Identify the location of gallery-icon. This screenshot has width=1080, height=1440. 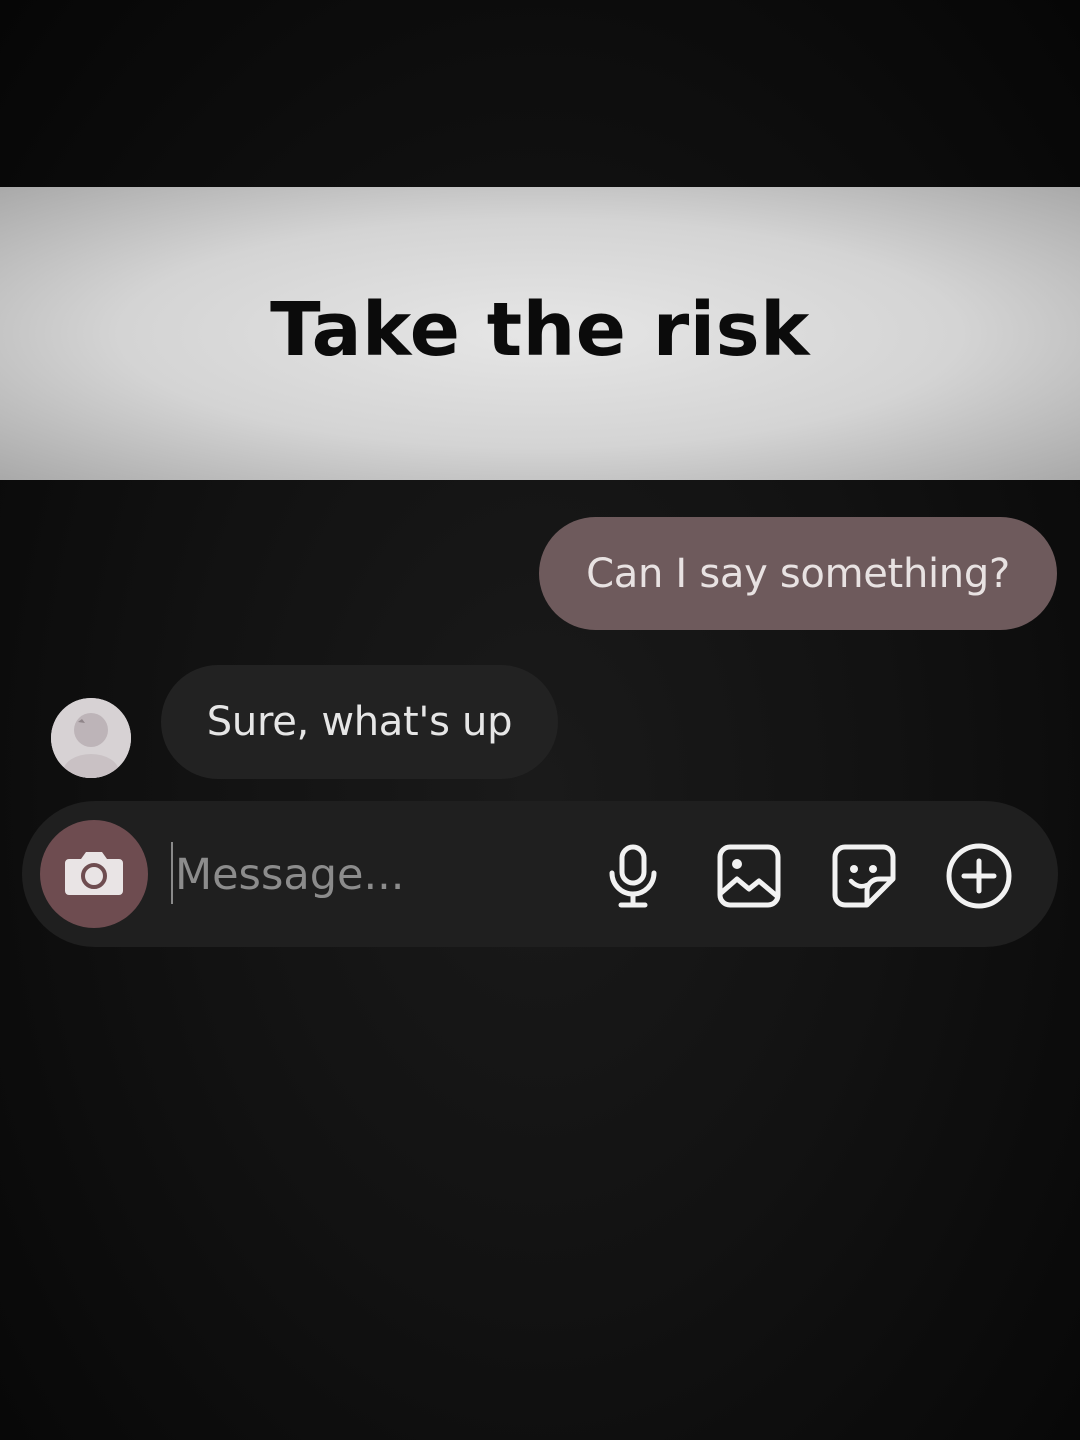
(749, 876).